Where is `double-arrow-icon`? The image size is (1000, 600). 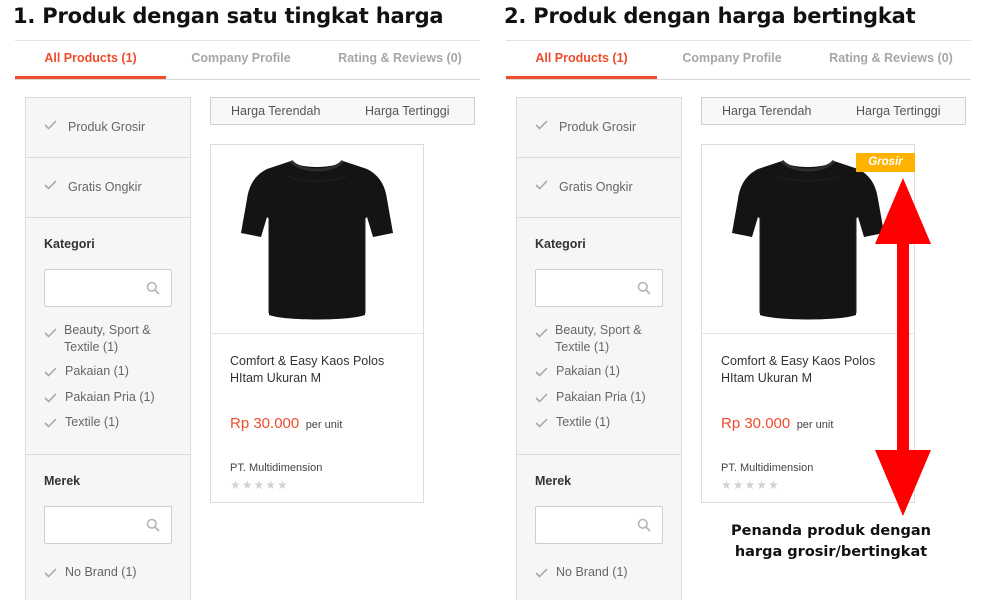 double-arrow-icon is located at coordinates (903, 347).